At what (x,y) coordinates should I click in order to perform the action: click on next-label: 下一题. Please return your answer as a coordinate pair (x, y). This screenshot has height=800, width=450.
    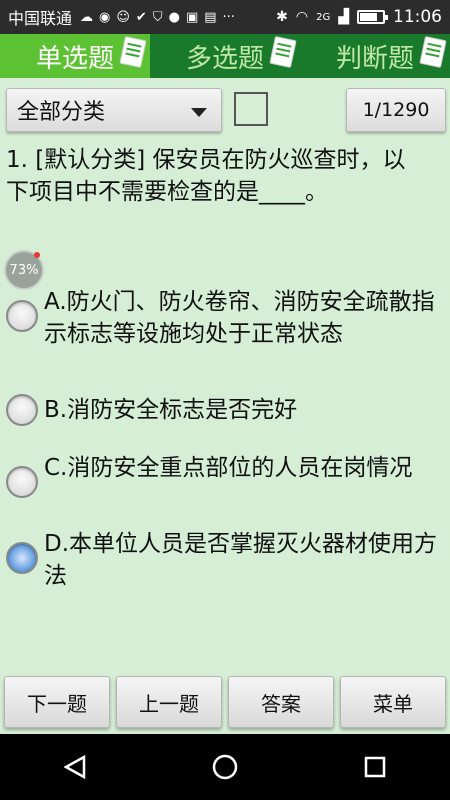
    Looking at the image, I should click on (57, 703).